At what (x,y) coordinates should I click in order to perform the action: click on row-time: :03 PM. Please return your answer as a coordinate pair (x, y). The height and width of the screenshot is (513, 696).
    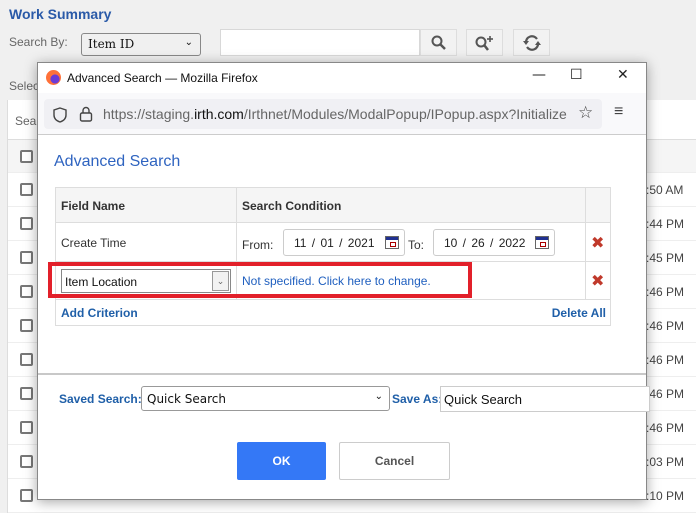
    Looking at the image, I should click on (665, 462).